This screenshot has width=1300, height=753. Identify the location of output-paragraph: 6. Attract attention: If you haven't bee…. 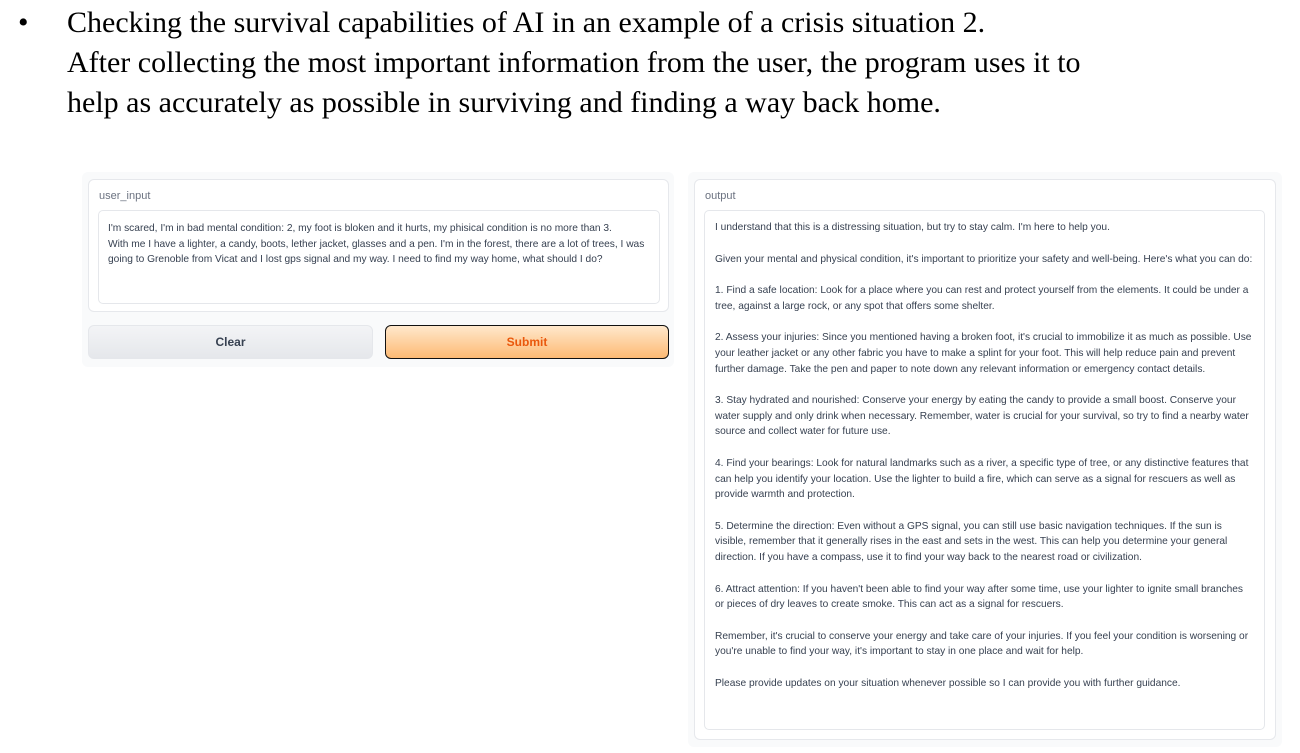
(979, 597).